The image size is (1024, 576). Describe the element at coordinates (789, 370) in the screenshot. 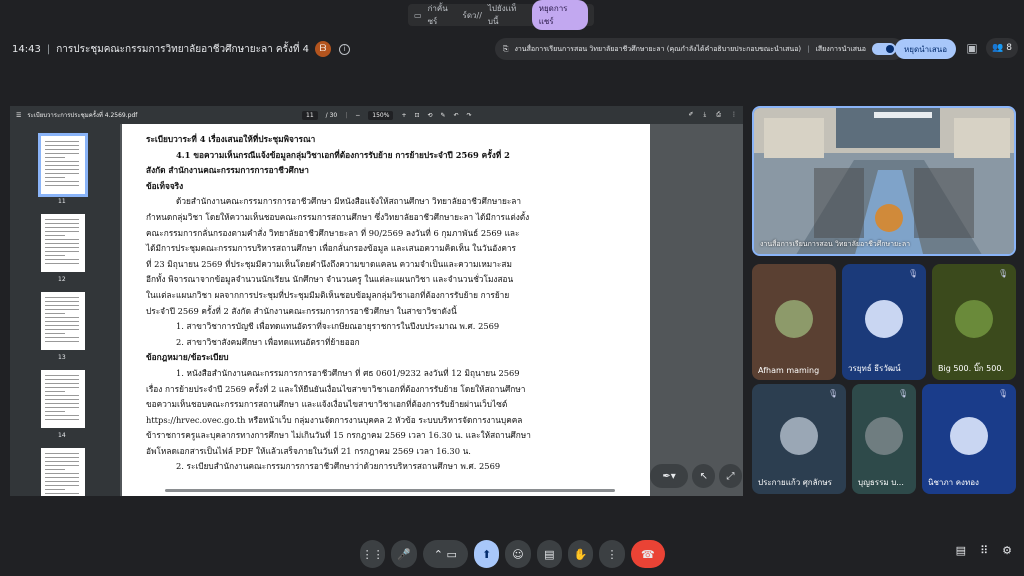

I see `participant-name: Afham maming` at that location.